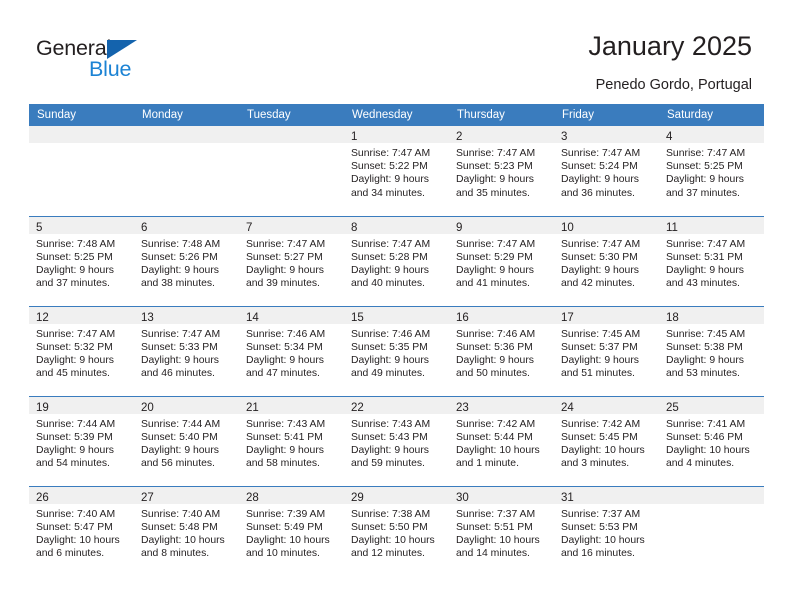  Describe the element at coordinates (703, 284) in the screenshot. I see `daylight-duration-line2: and 43 minutes.` at that location.